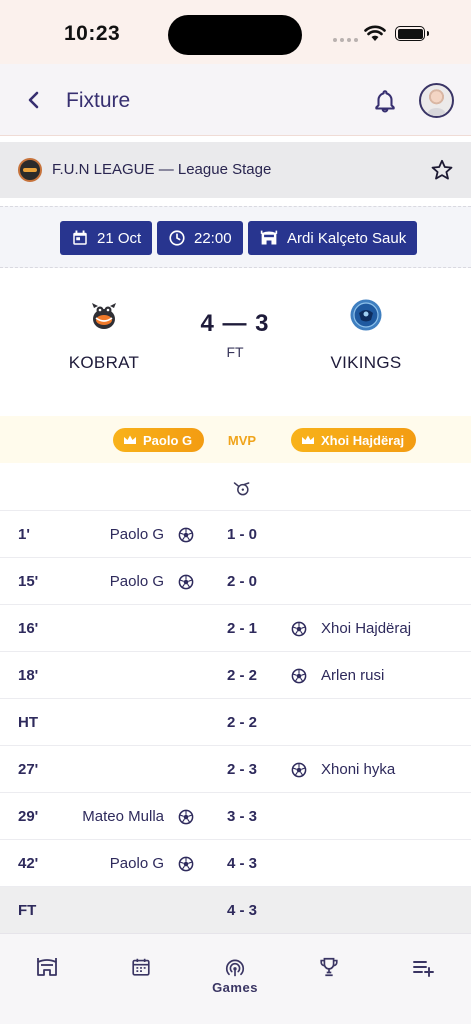  I want to click on nav-calendar, so click(141, 968).